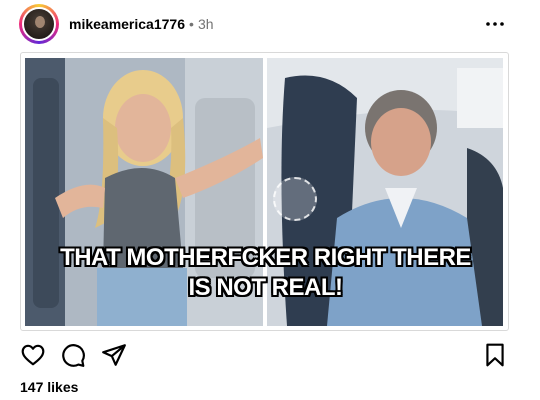 This screenshot has height=400, width=540. Describe the element at coordinates (266, 287) in the screenshot. I see `meme-caption-line-2: IS NOT REAL!` at that location.